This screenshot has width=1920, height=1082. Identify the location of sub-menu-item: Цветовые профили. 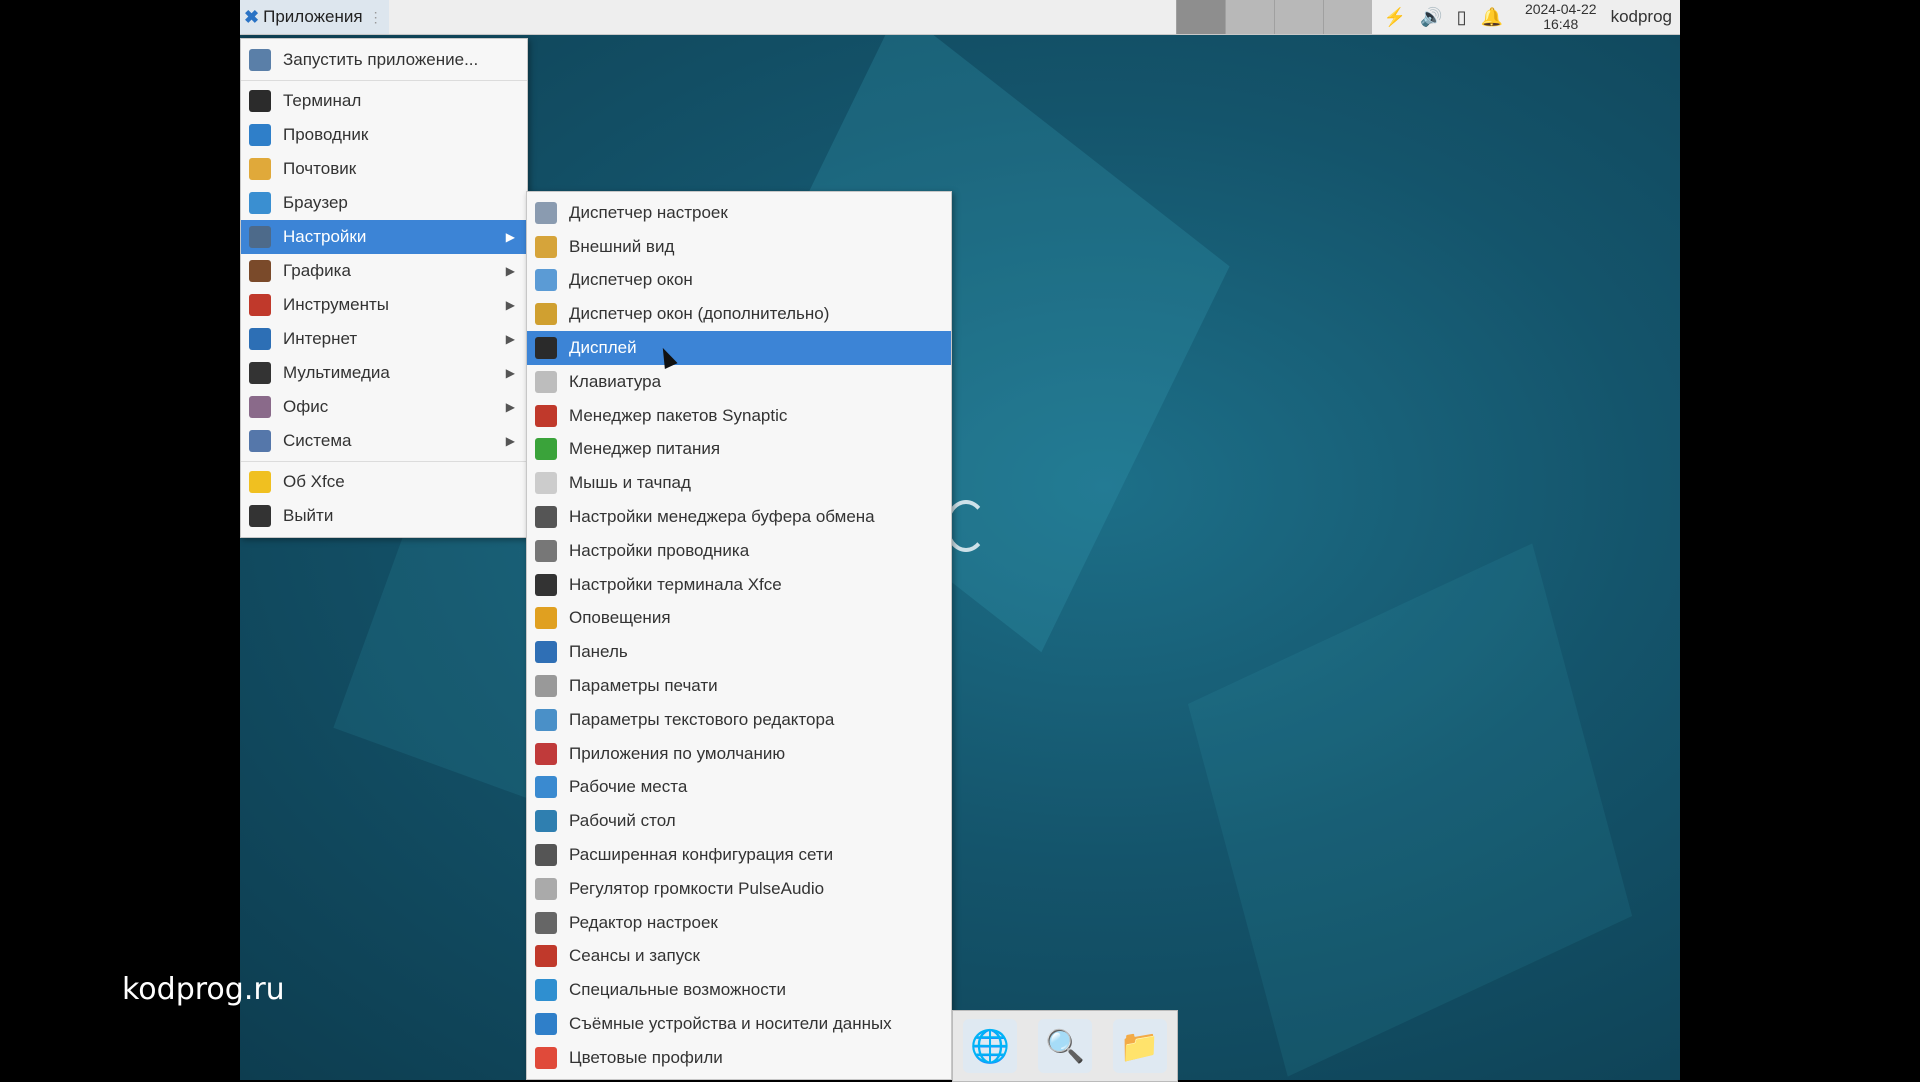
(739, 1058).